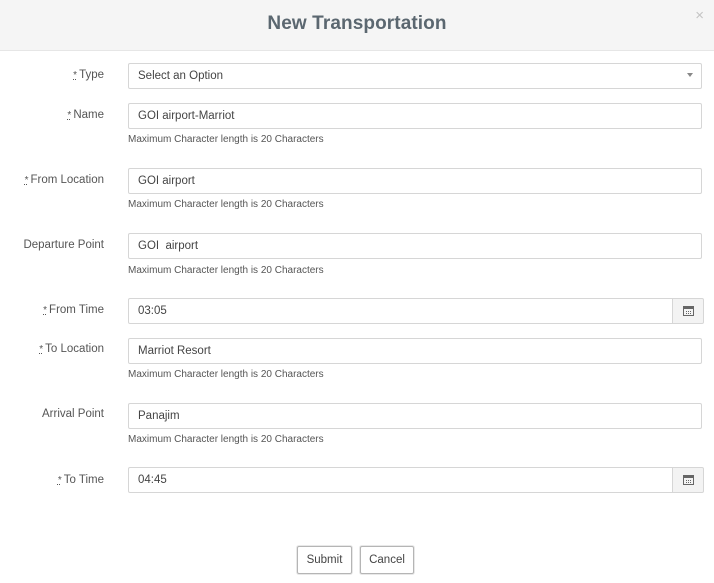  What do you see at coordinates (85, 115) in the screenshot?
I see `name-label: * Name` at bounding box center [85, 115].